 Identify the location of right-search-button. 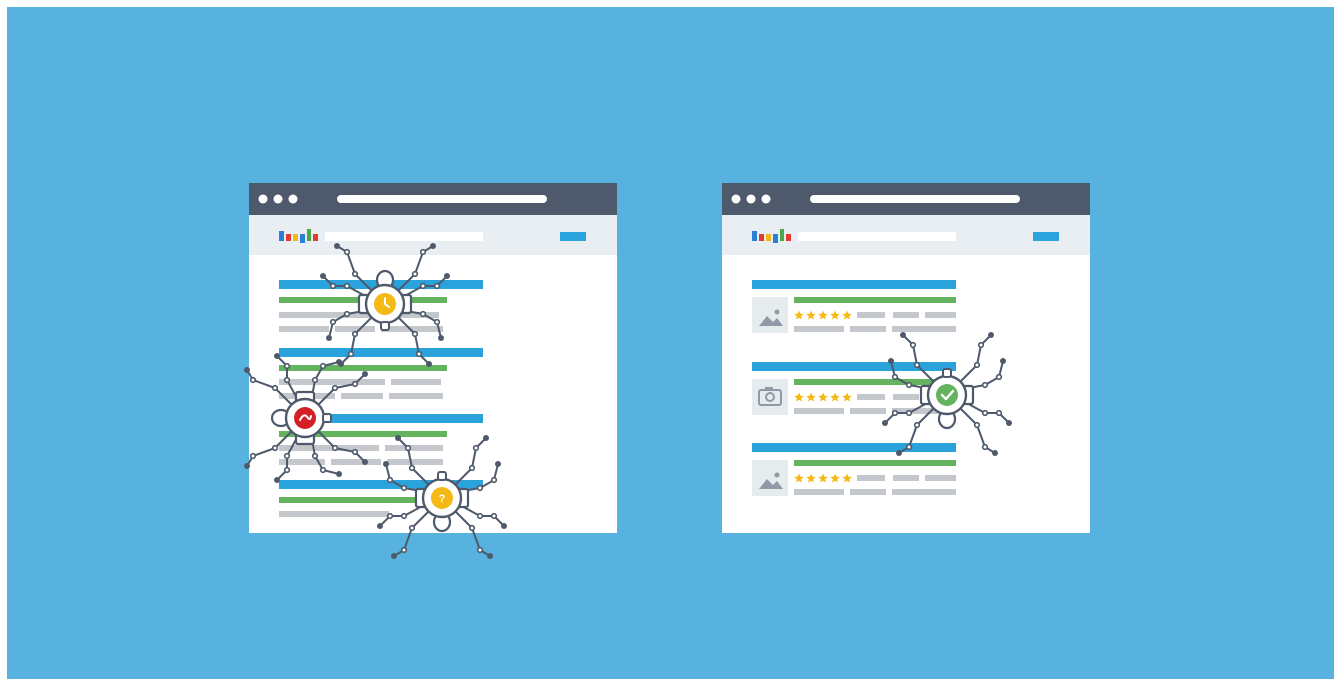
(1046, 236).